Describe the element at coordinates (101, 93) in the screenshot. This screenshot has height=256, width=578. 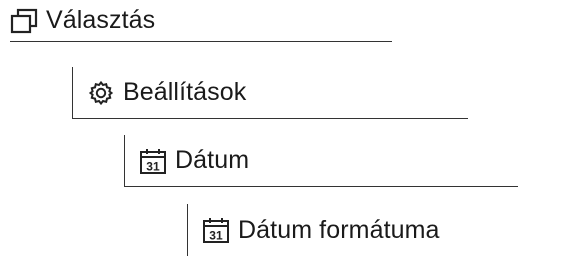
I see `gear-icon` at that location.